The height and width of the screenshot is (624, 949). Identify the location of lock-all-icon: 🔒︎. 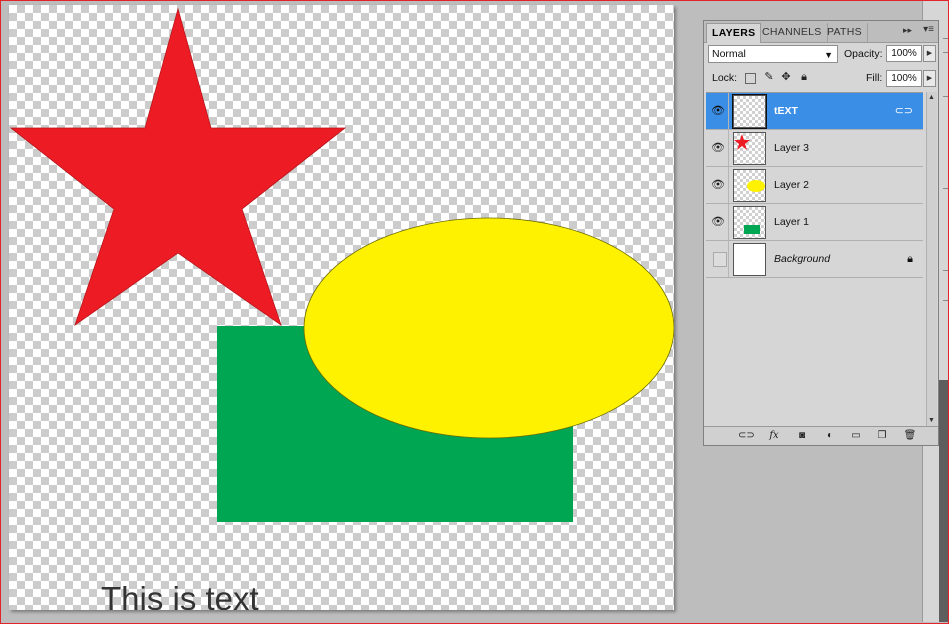
(804, 77).